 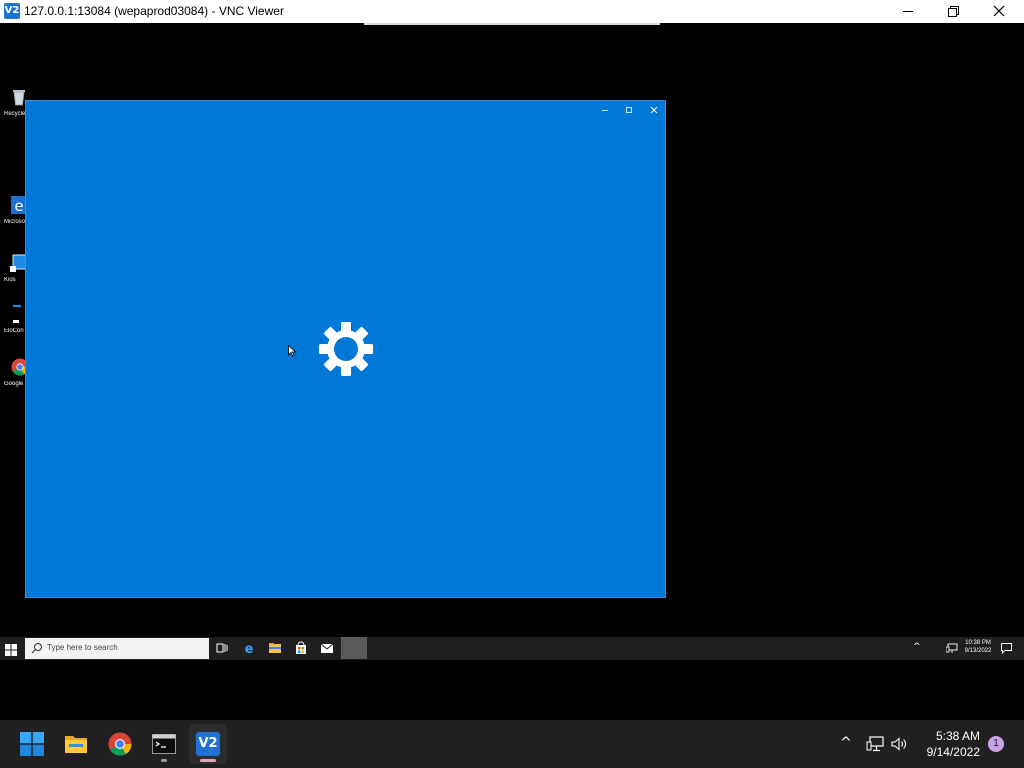 What do you see at coordinates (354, 648) in the screenshot?
I see `remote-active-app` at bounding box center [354, 648].